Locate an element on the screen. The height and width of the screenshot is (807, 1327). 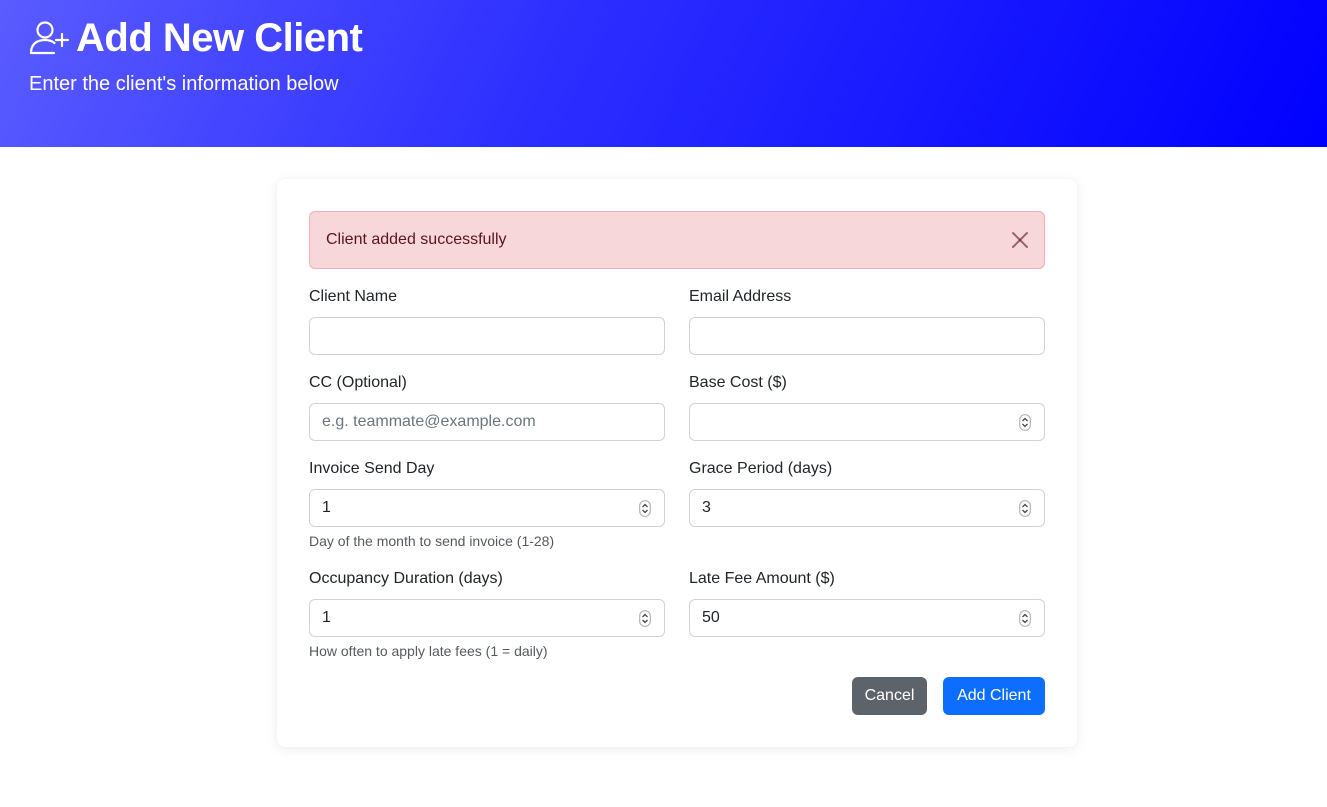
email-label: Email Address is located at coordinates (740, 296).